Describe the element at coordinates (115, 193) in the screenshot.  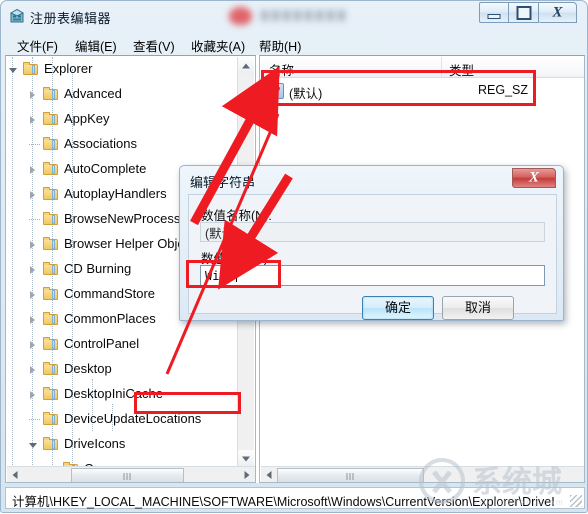
I see `tree-item-label: AutoplayHandlers` at that location.